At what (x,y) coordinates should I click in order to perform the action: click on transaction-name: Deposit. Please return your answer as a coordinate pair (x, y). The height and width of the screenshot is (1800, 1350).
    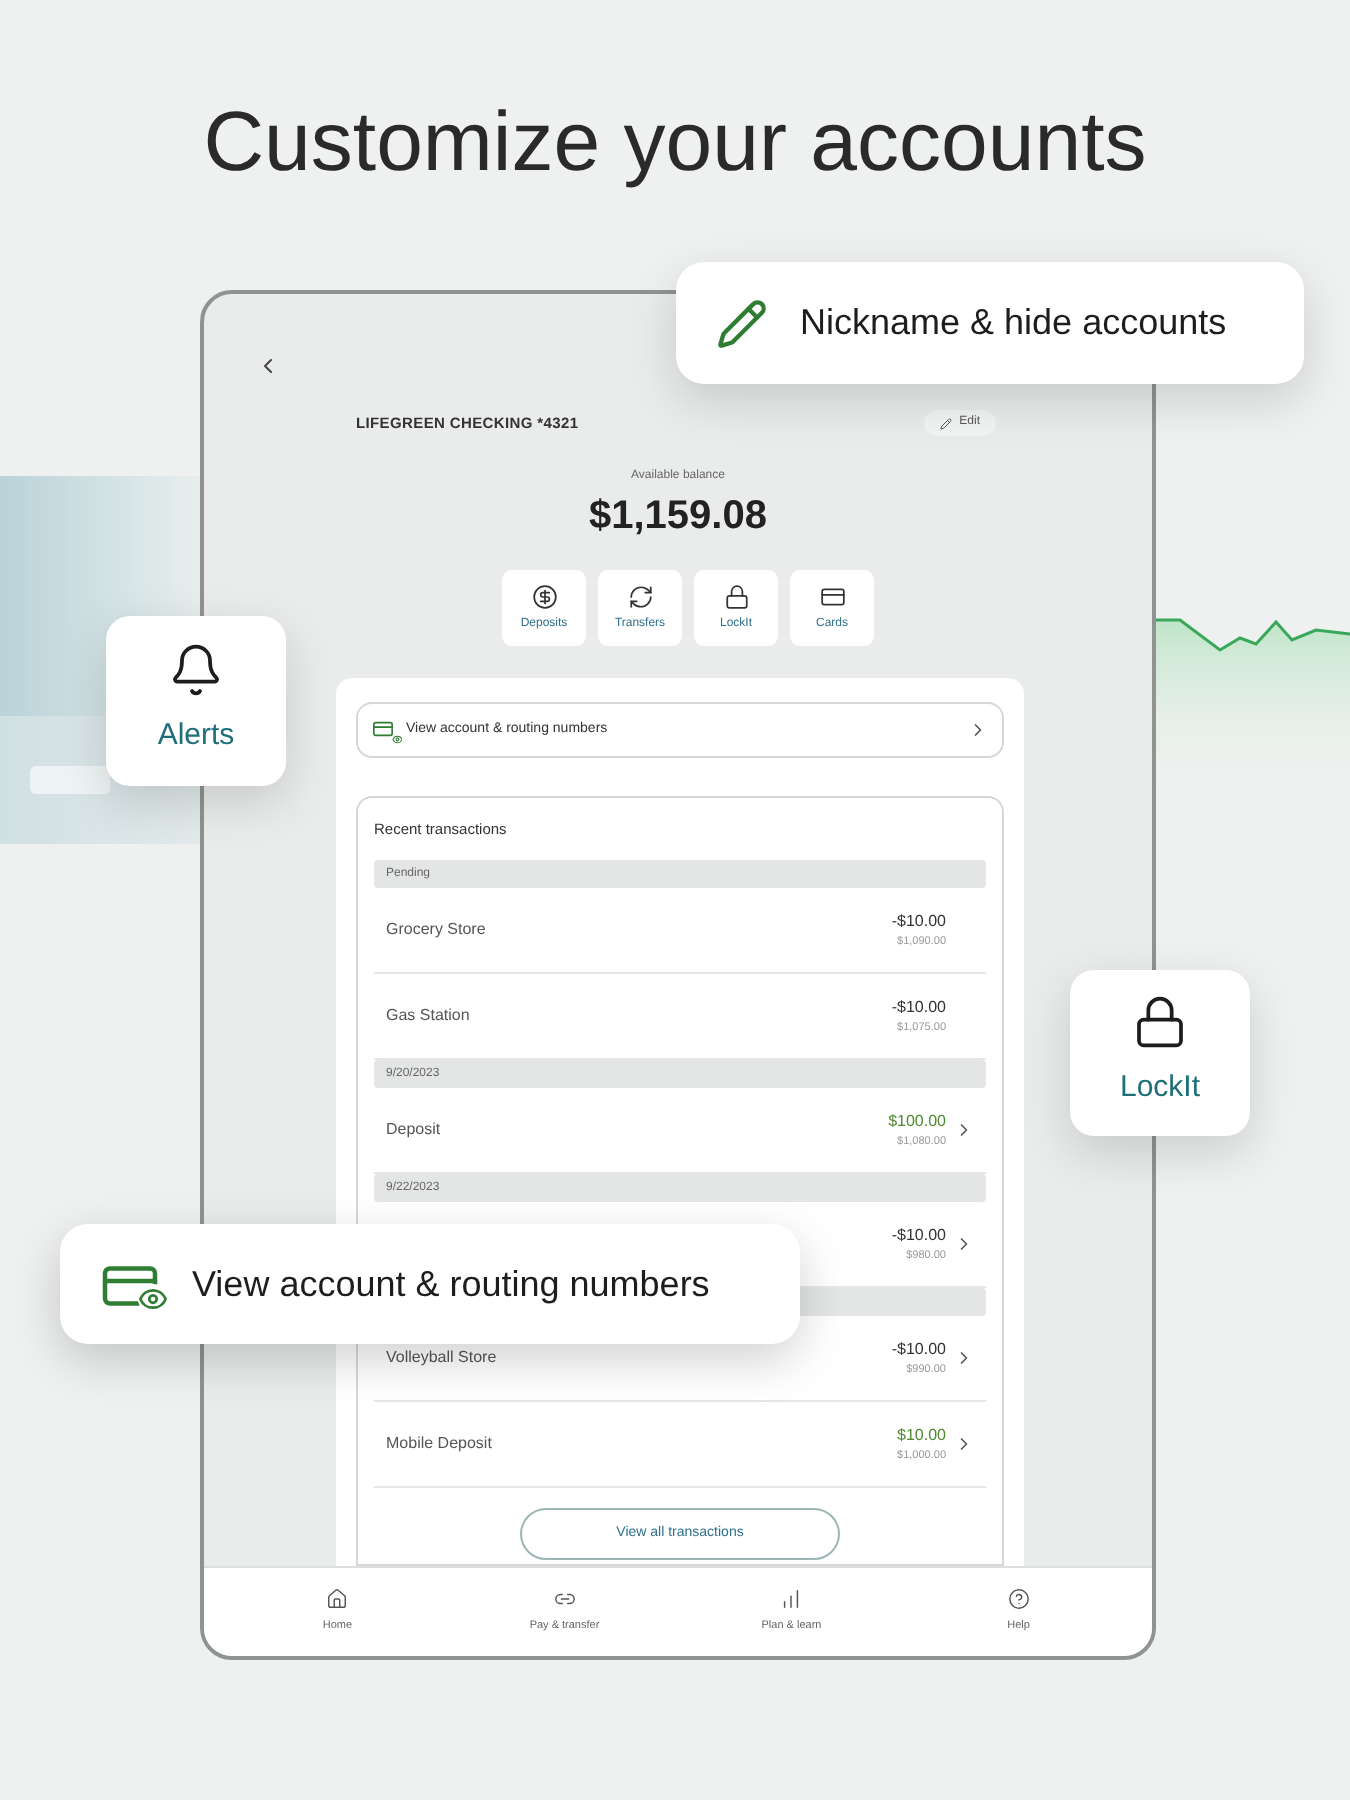
    Looking at the image, I should click on (413, 1130).